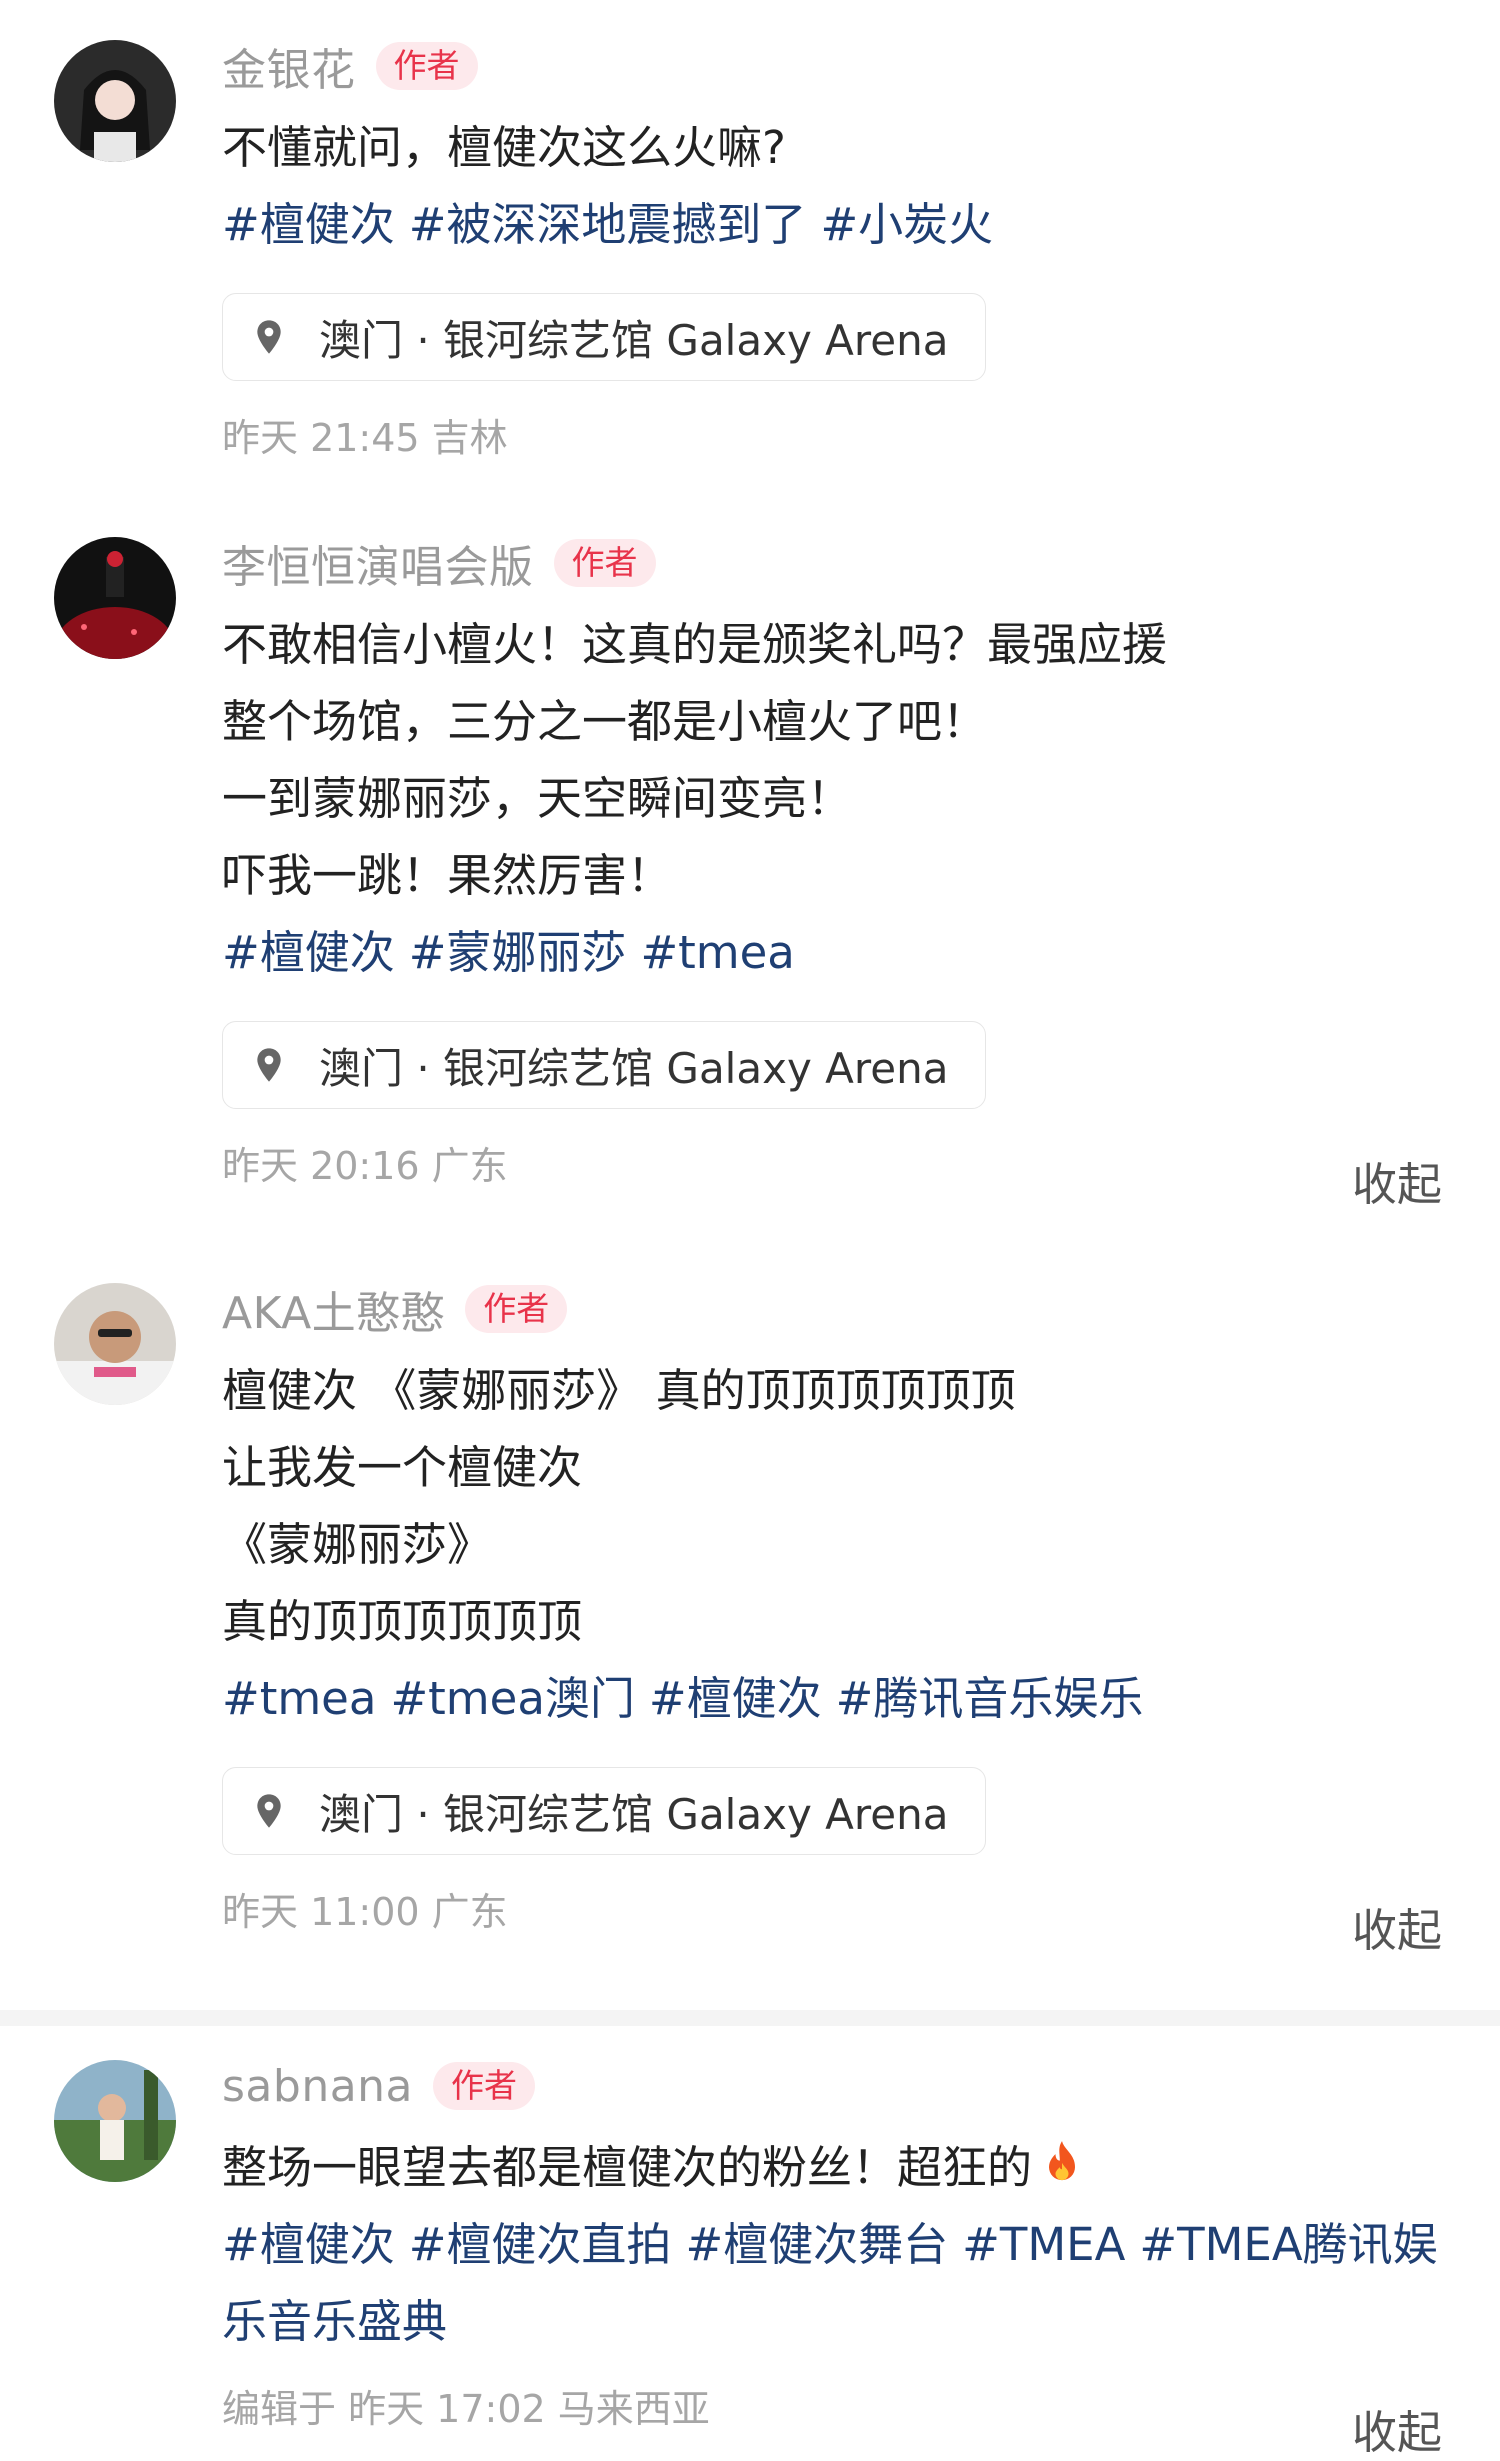 Image resolution: width=1500 pixels, height=2461 pixels. What do you see at coordinates (333, 1309) in the screenshot?
I see `author-name: AKA土憨憨` at bounding box center [333, 1309].